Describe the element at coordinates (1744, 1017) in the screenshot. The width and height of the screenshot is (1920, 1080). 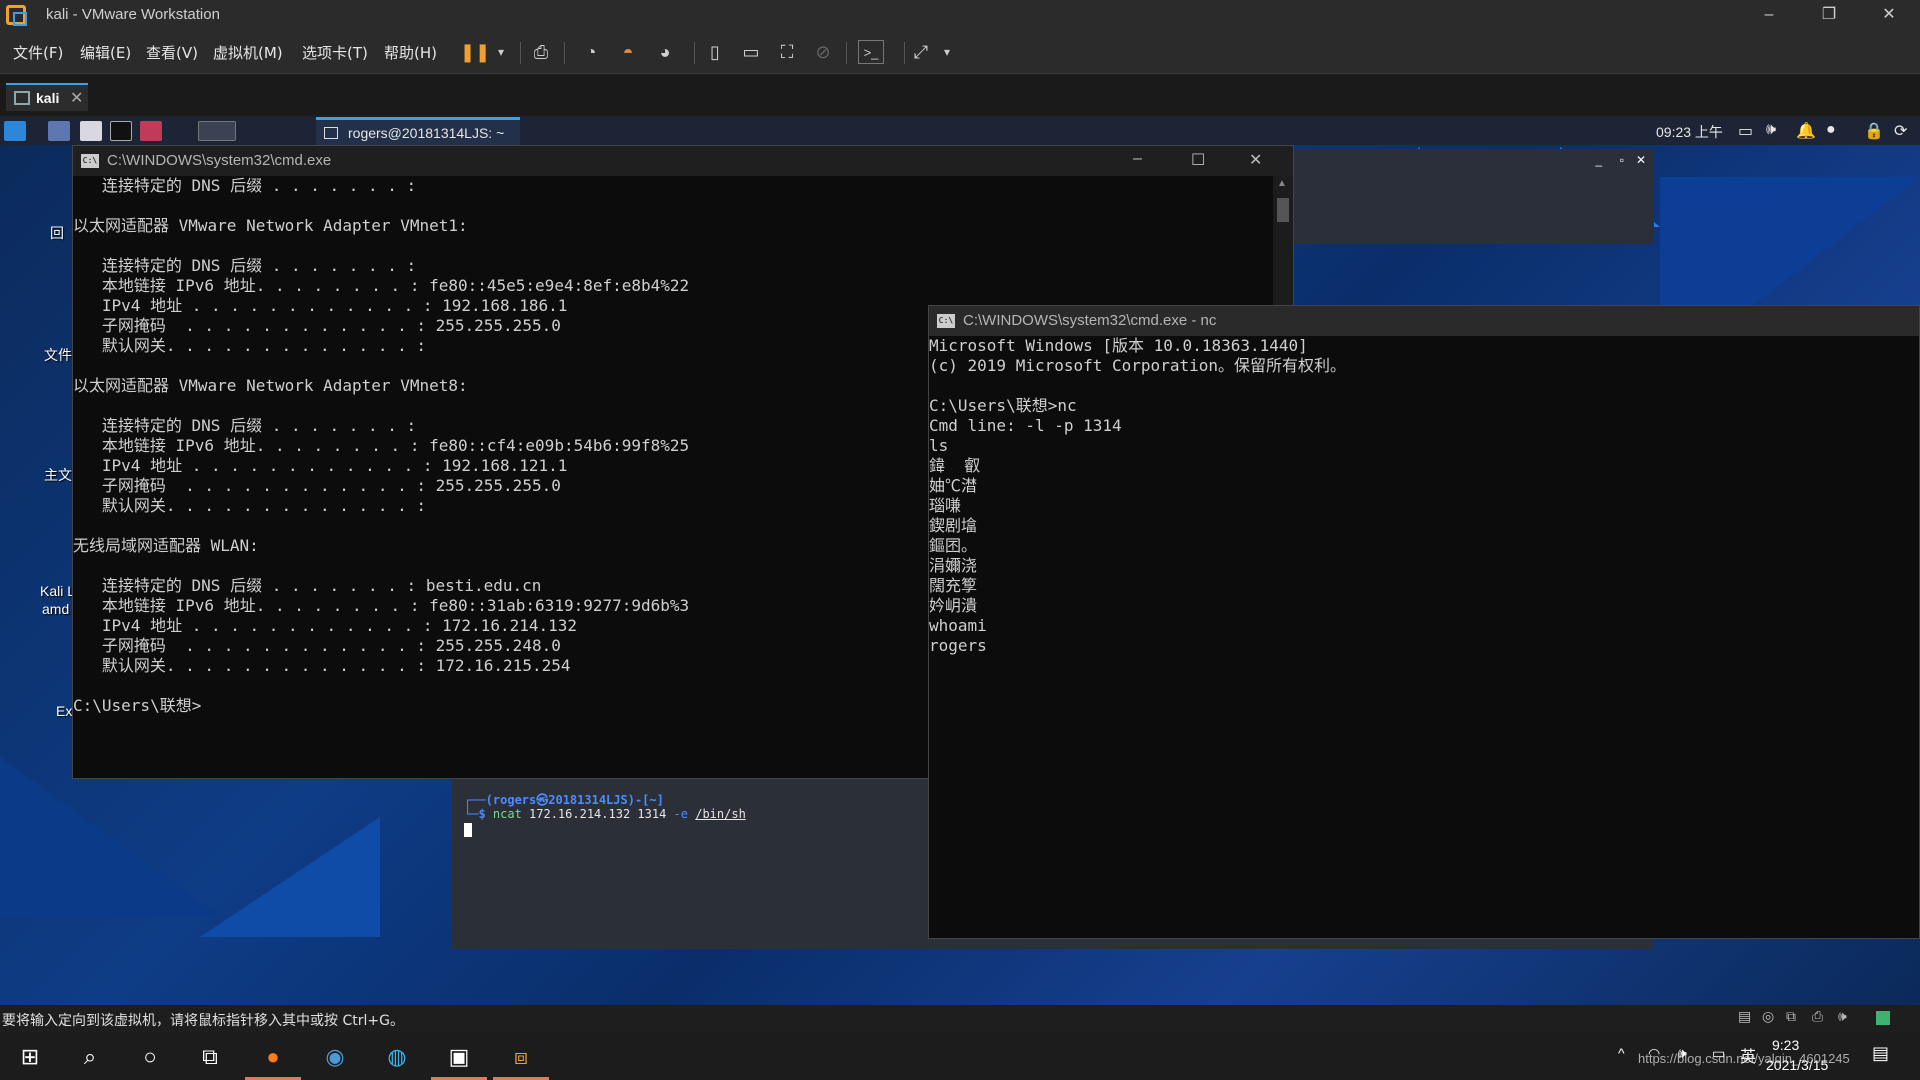
I see `hdd-icon: ▤` at that location.